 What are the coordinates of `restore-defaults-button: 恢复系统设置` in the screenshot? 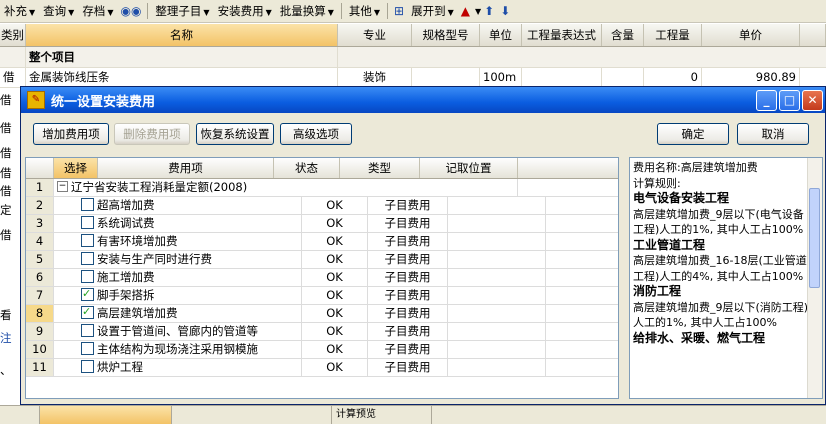 It's located at (235, 134).